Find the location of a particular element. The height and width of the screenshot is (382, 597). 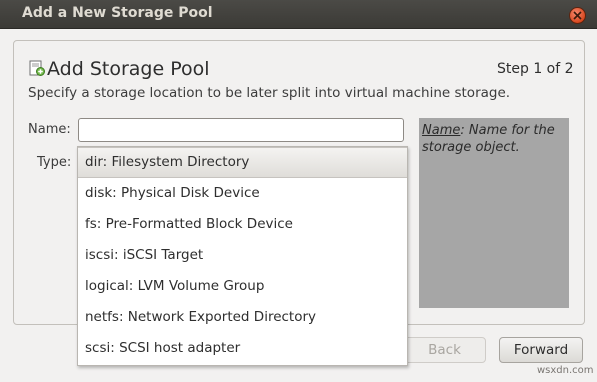

window-title: Add a New Storage Pool is located at coordinates (117, 13).